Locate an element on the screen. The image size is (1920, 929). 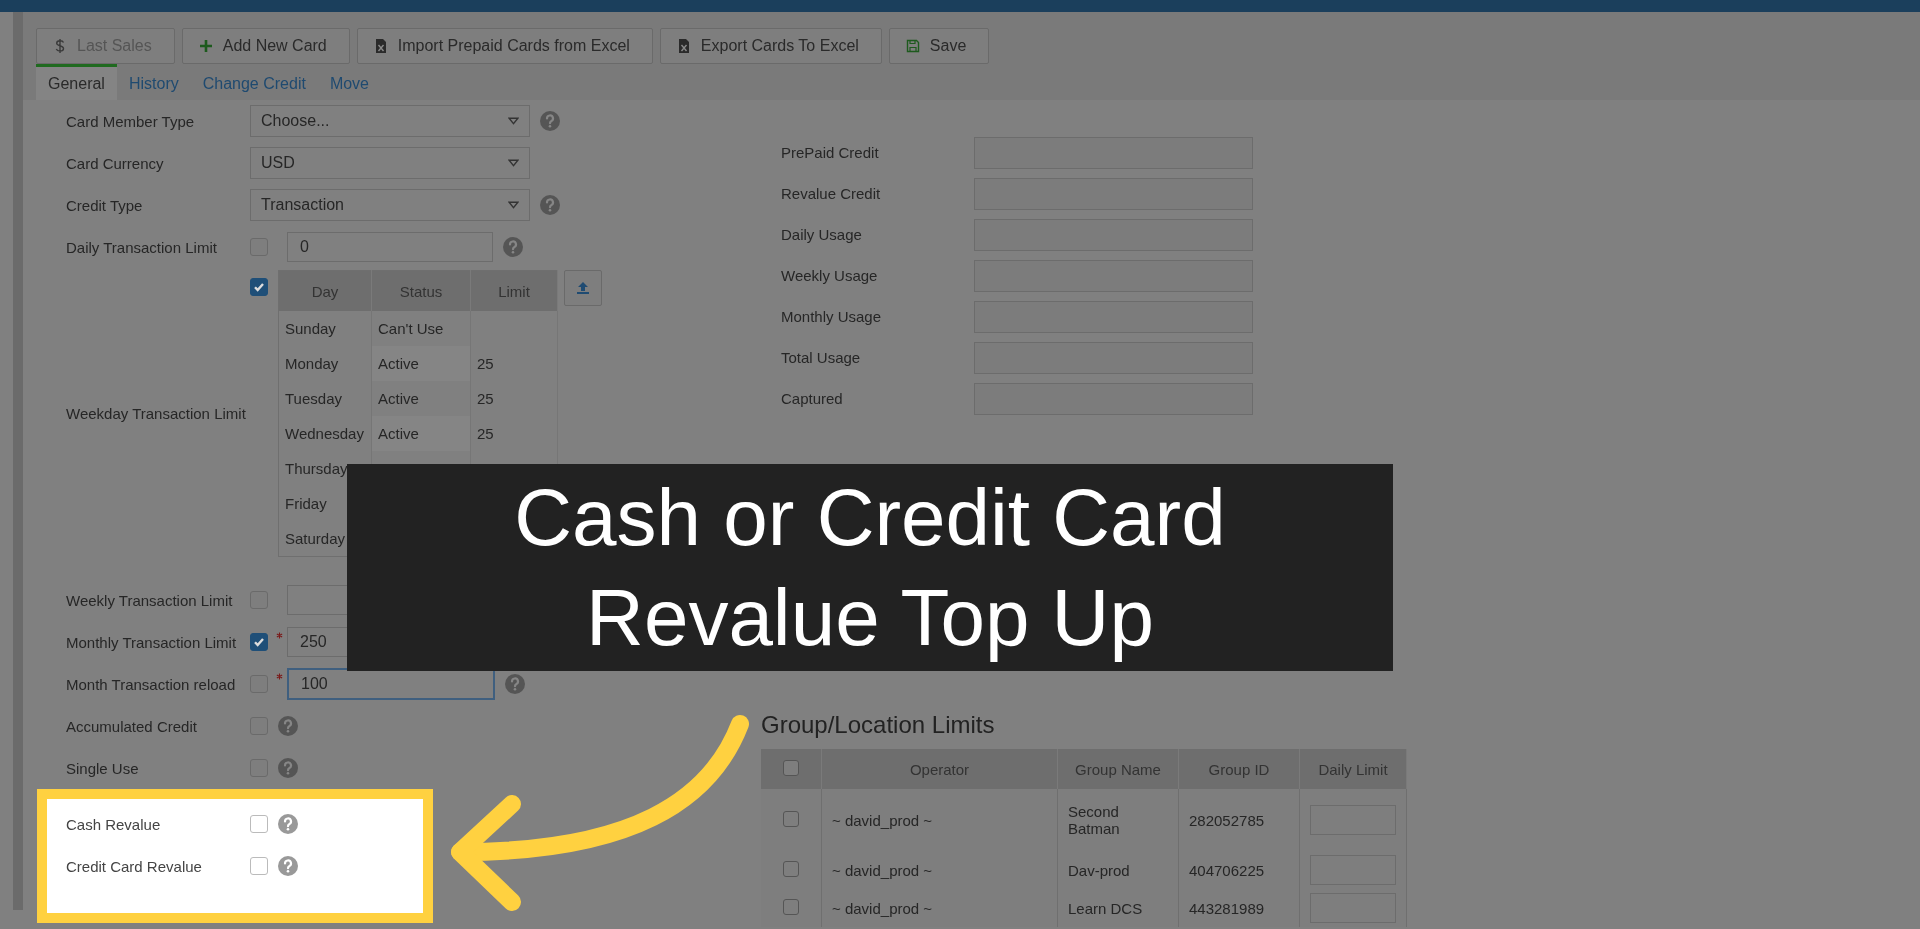
field-label: Card Currency is located at coordinates (115, 163).